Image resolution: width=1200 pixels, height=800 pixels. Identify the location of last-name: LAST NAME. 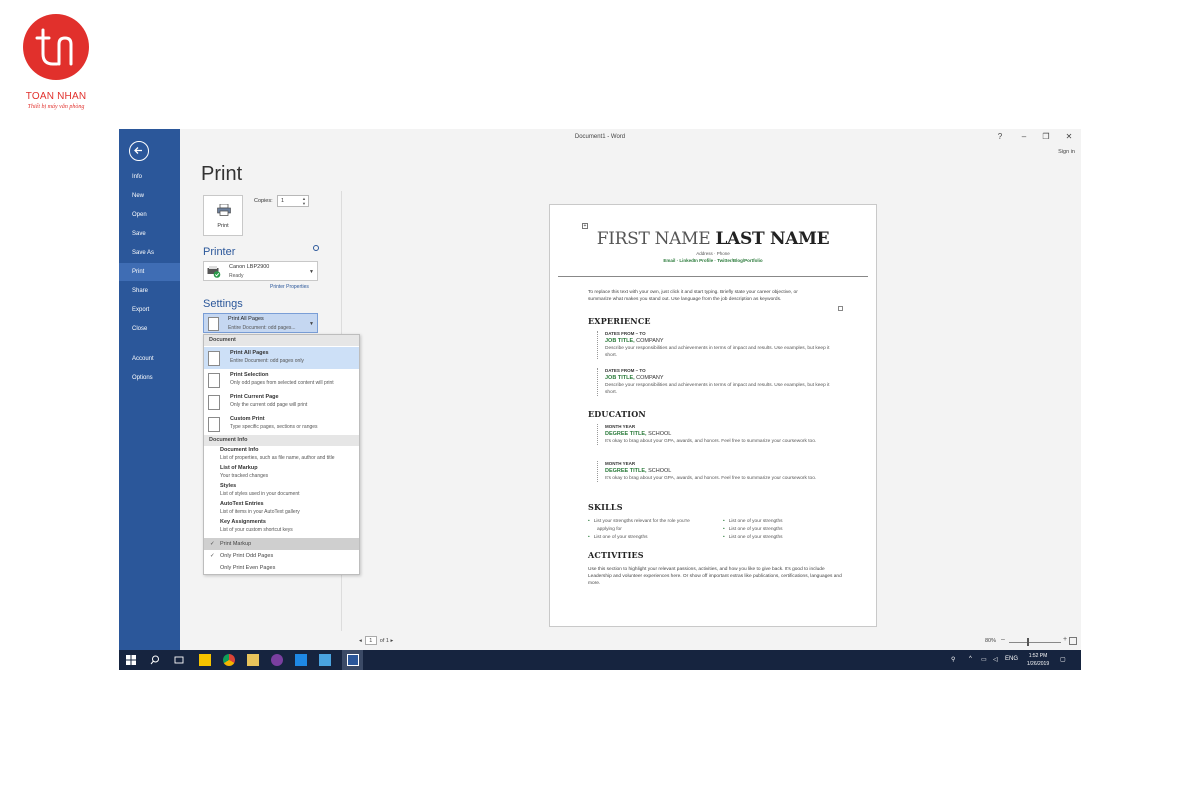
(772, 239).